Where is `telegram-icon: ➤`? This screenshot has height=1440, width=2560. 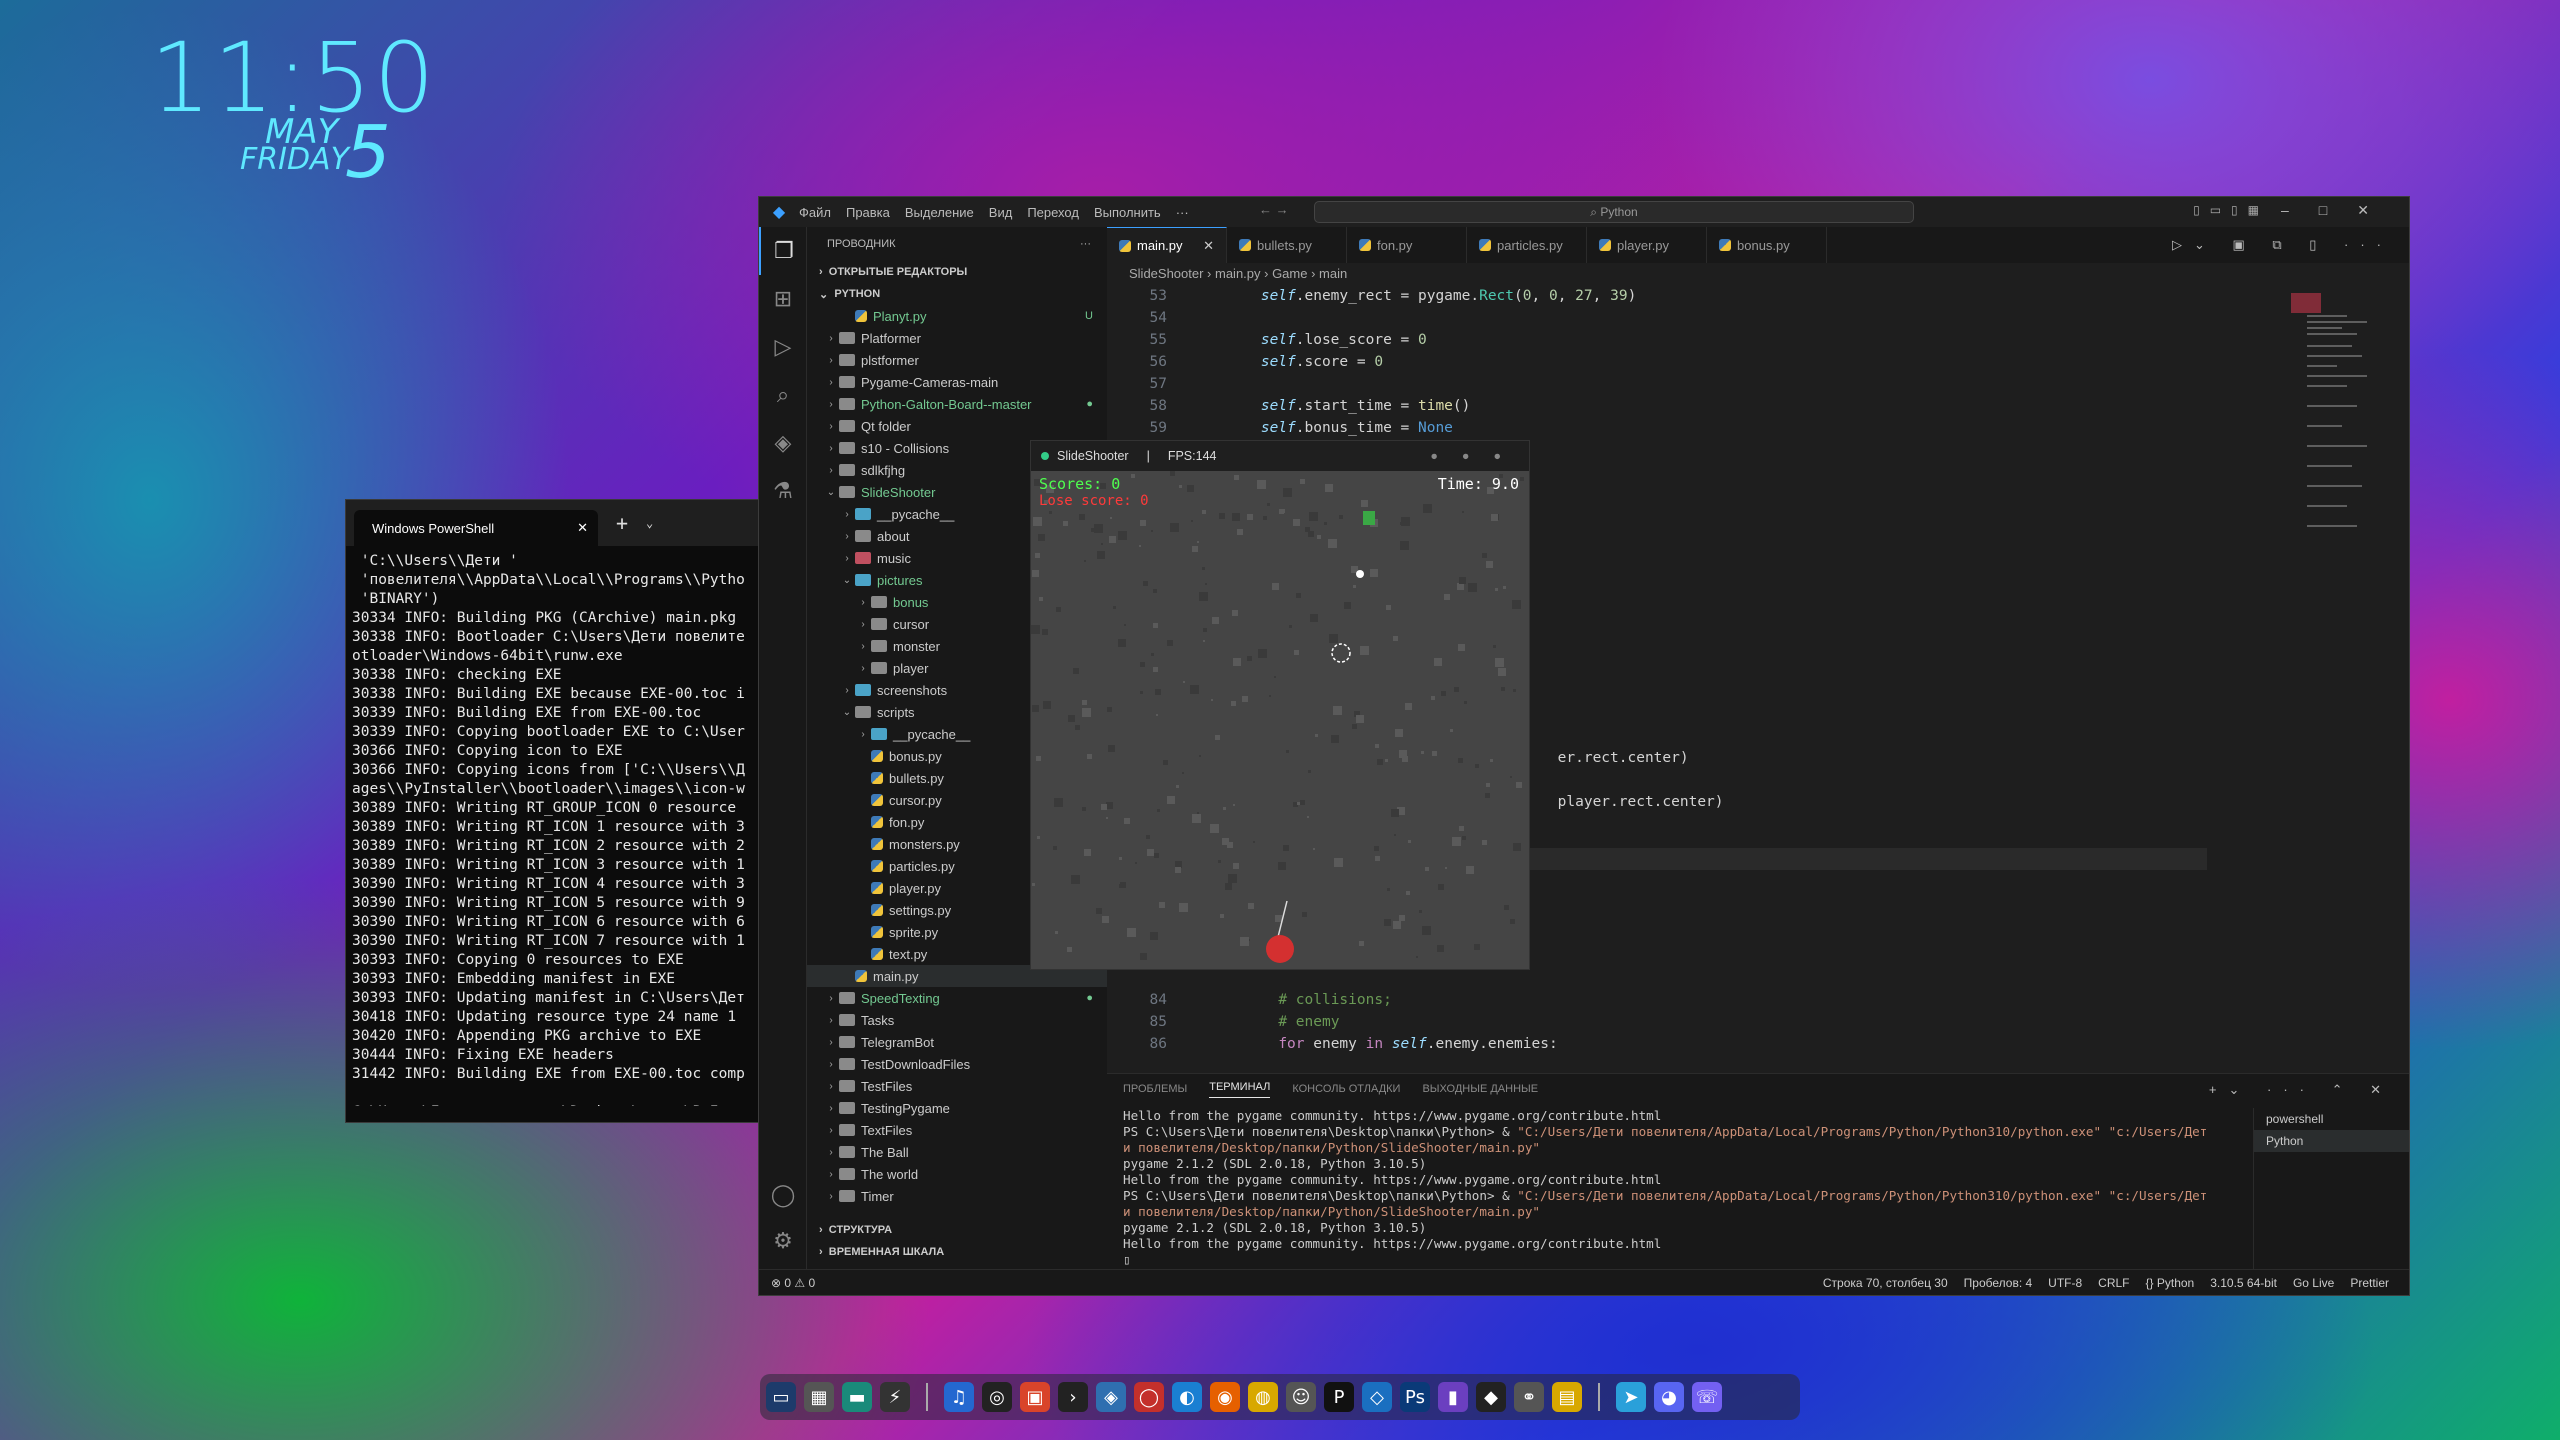
telegram-icon: ➤ is located at coordinates (1631, 1397).